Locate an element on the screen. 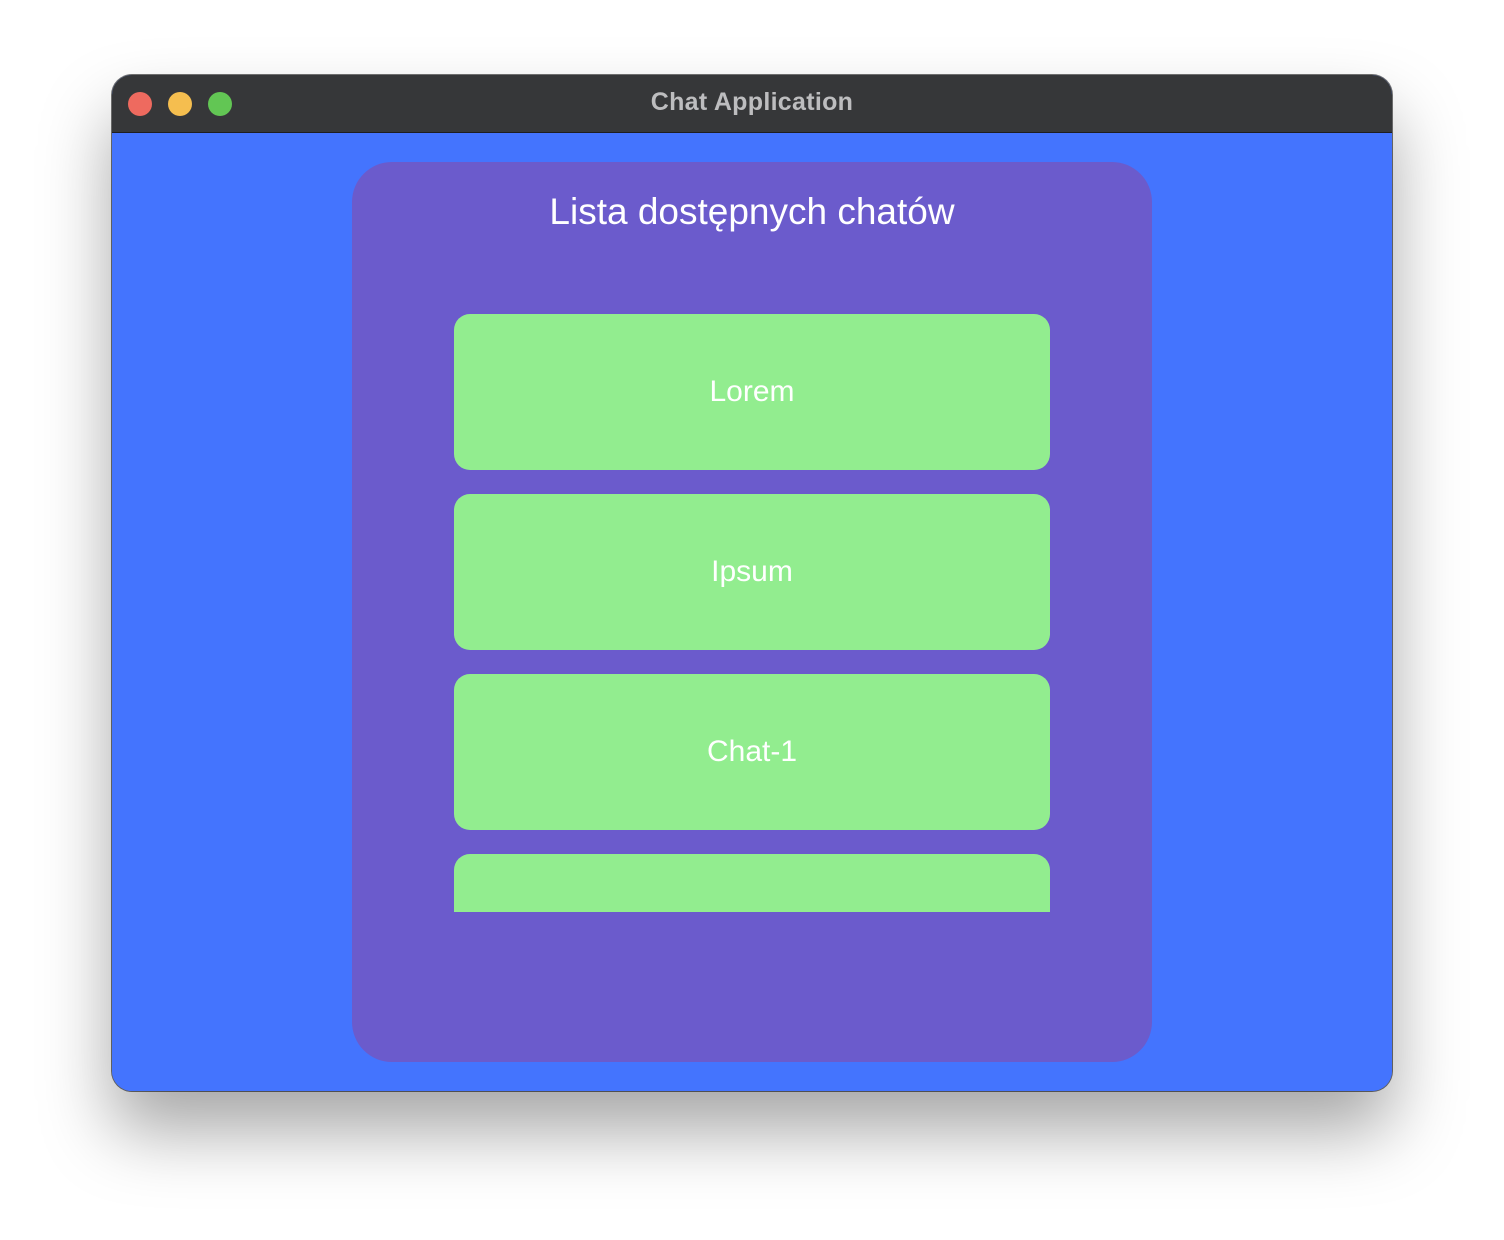 The height and width of the screenshot is (1240, 1504). chat-item-label: Chat-1 is located at coordinates (752, 751).